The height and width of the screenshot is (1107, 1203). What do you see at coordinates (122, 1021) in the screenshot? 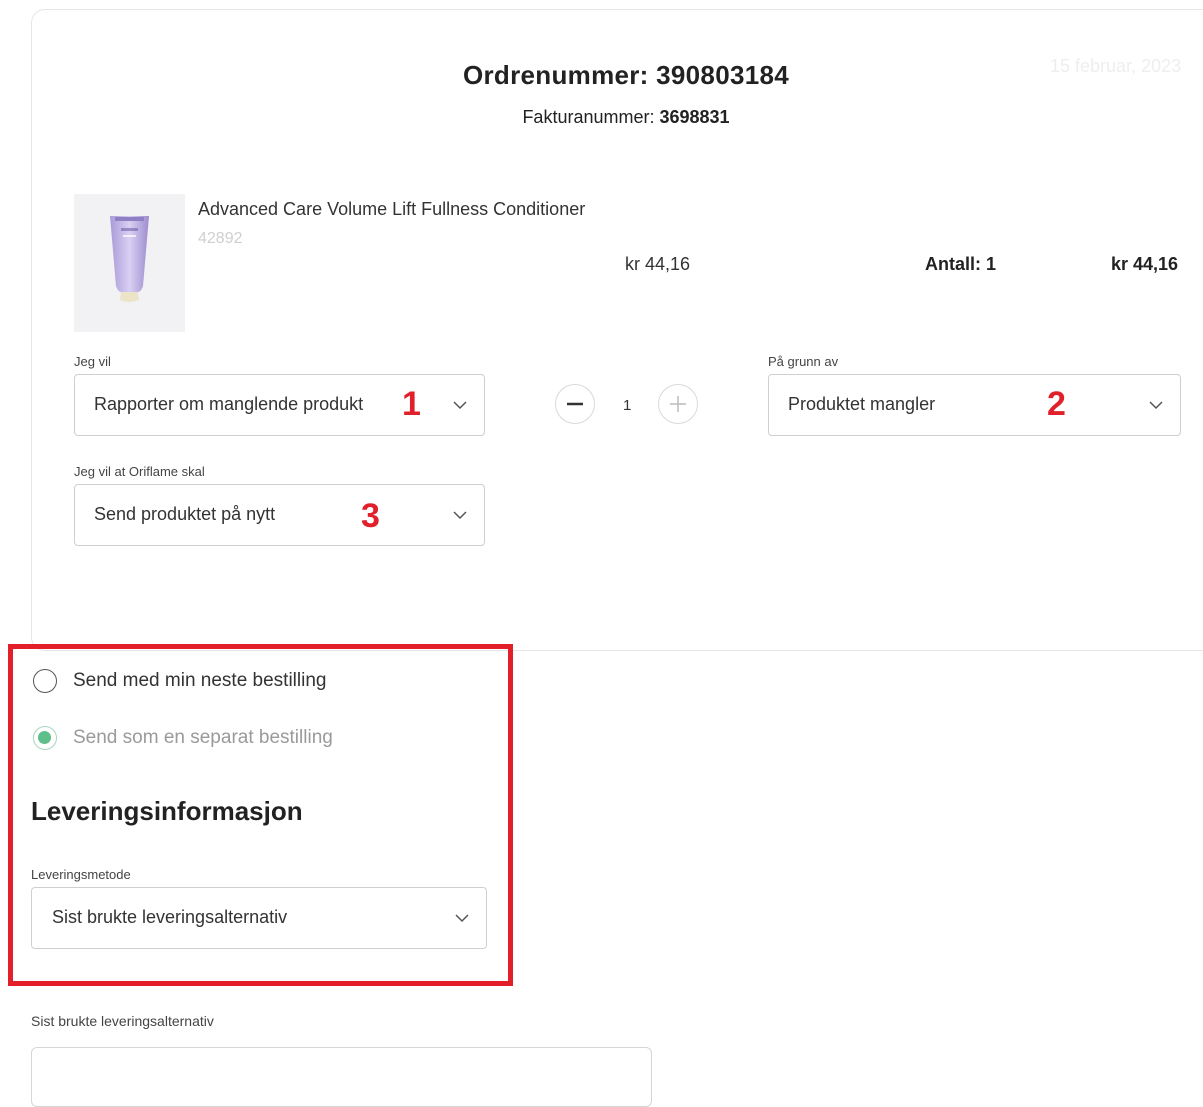
I see `last-used-delivery-label: Sist brukte leveringsalternativ` at bounding box center [122, 1021].